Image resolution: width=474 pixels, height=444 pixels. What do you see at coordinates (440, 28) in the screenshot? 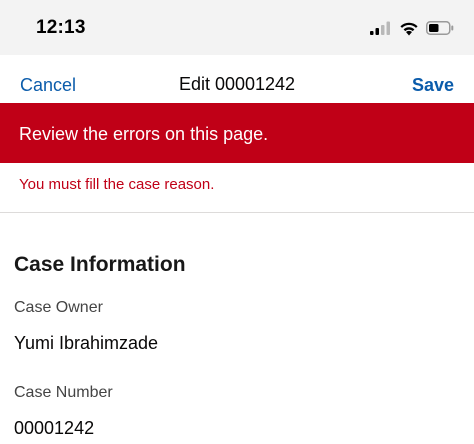
I see `battery-icon` at bounding box center [440, 28].